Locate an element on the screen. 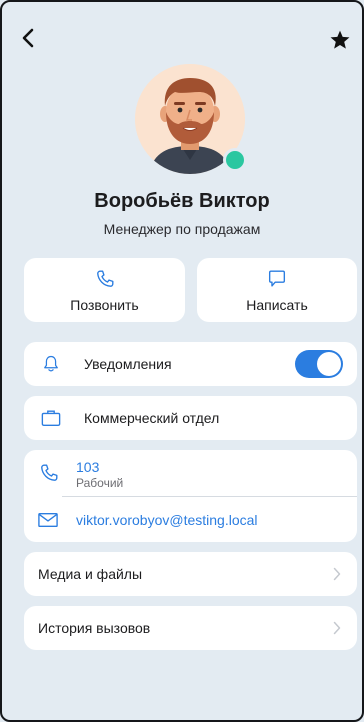 This screenshot has height=722, width=364. chevron-left-icon is located at coordinates (28, 38).